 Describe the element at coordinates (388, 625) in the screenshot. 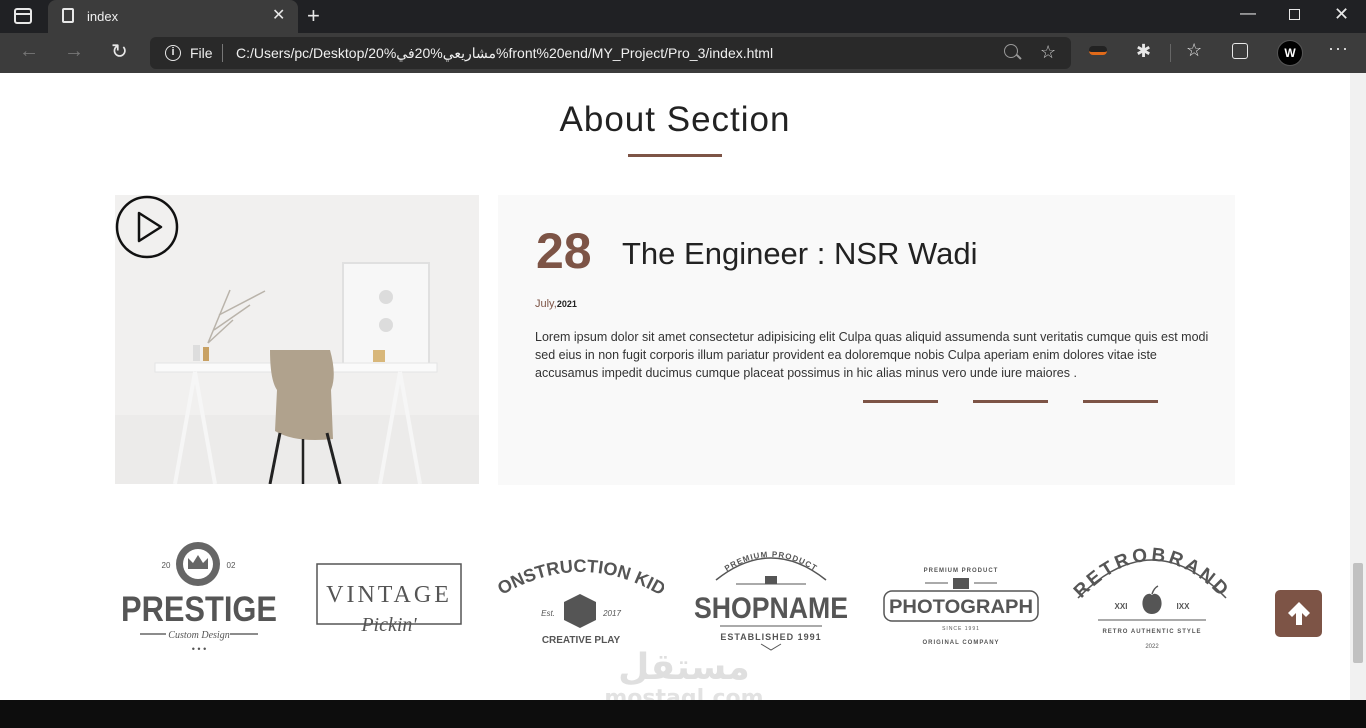

I see `vintage-sub: Pickin'` at that location.